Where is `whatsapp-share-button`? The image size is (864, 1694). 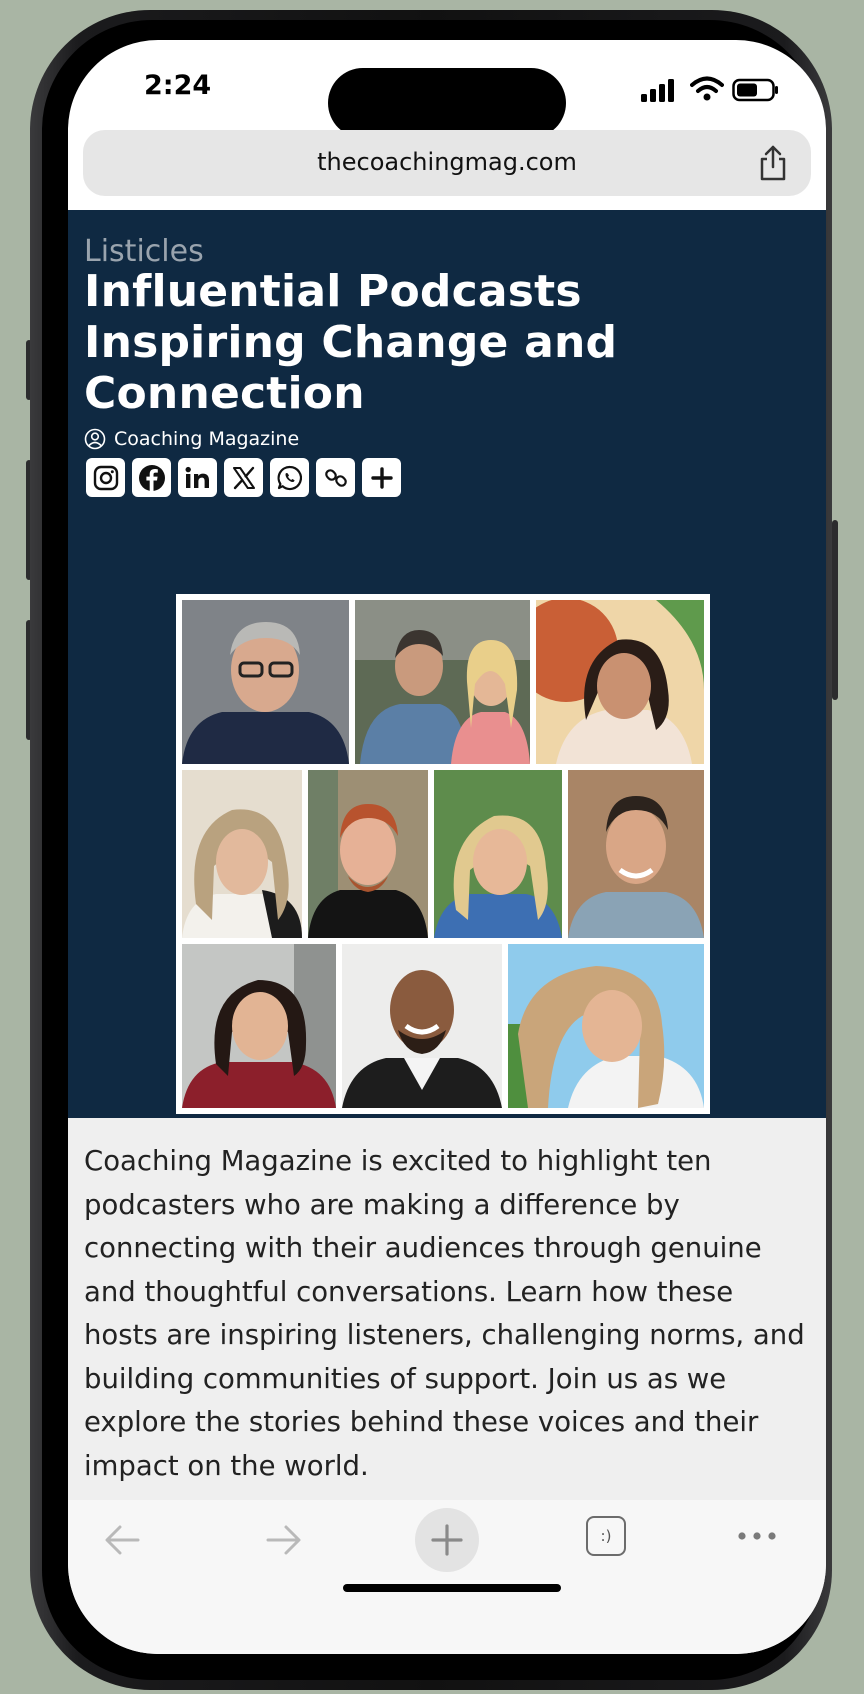
whatsapp-share-button is located at coordinates (289, 477).